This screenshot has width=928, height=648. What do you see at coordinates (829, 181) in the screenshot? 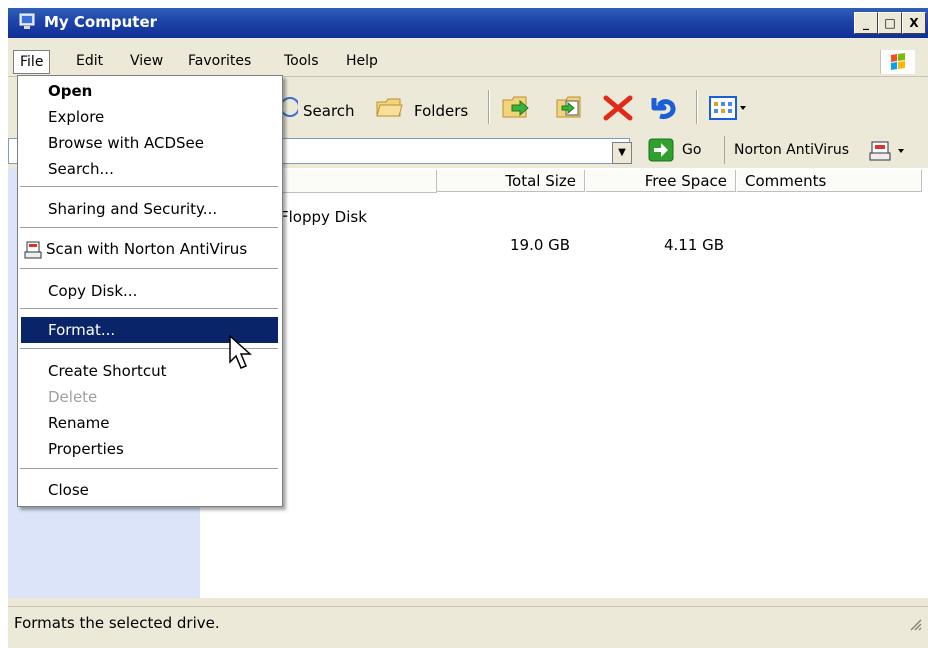
I see `column-header-comments: Comments` at bounding box center [829, 181].